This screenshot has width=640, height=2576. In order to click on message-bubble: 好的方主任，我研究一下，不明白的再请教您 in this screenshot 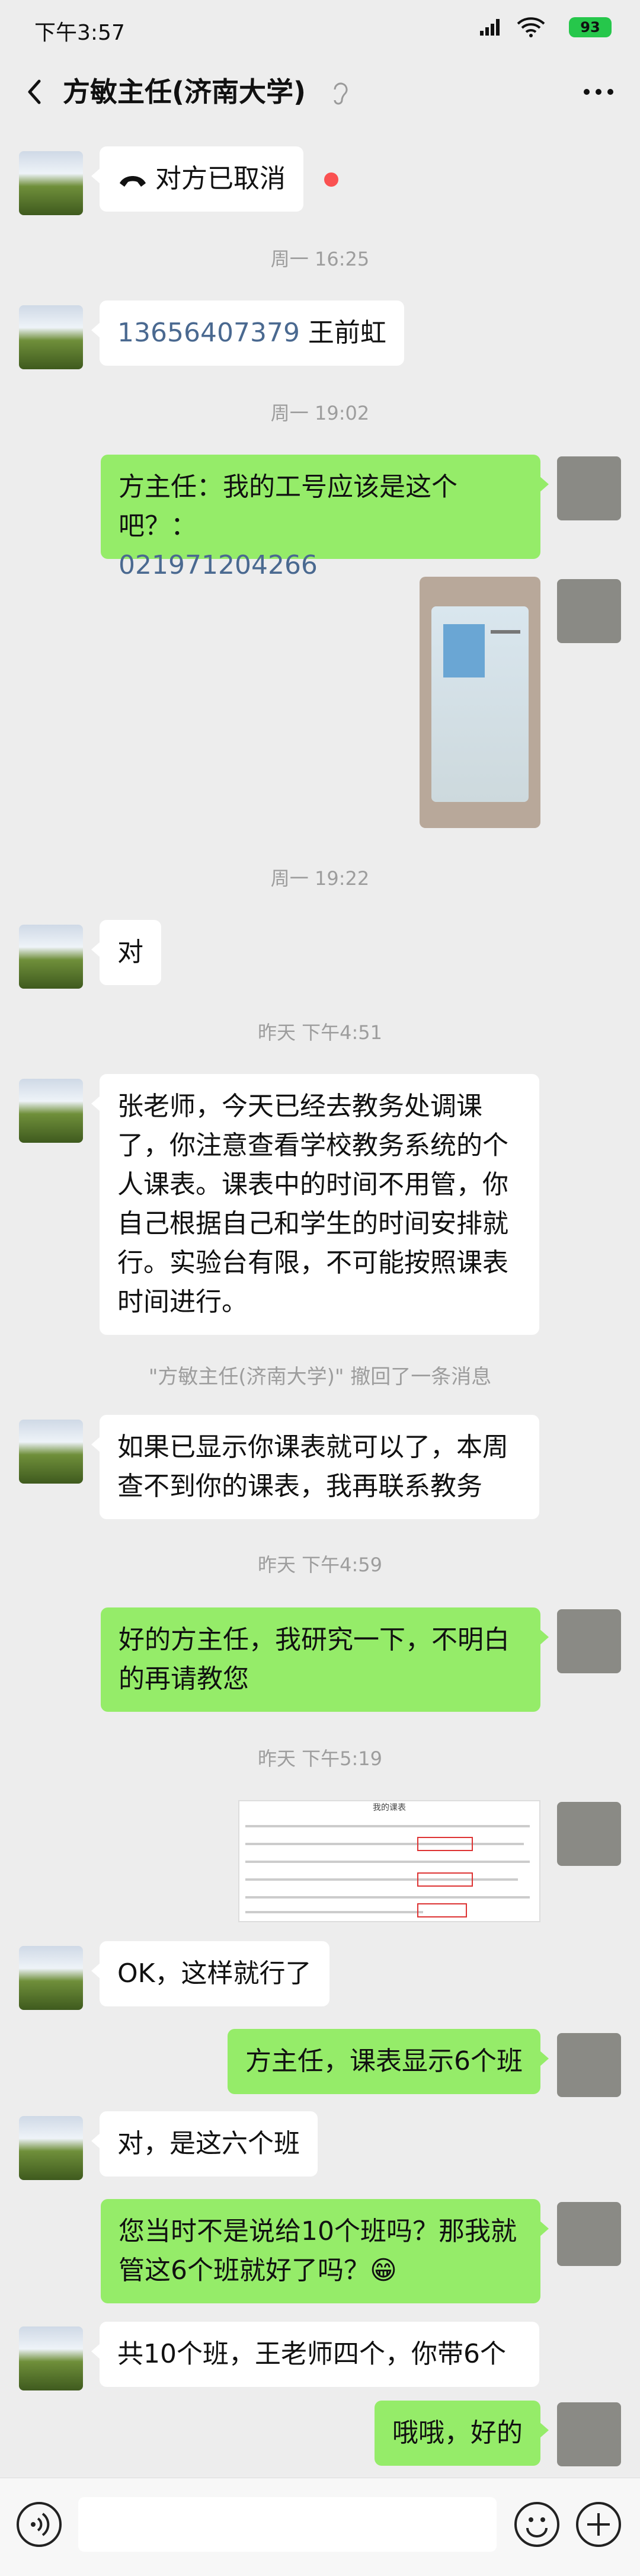, I will do `click(325, 1659)`.